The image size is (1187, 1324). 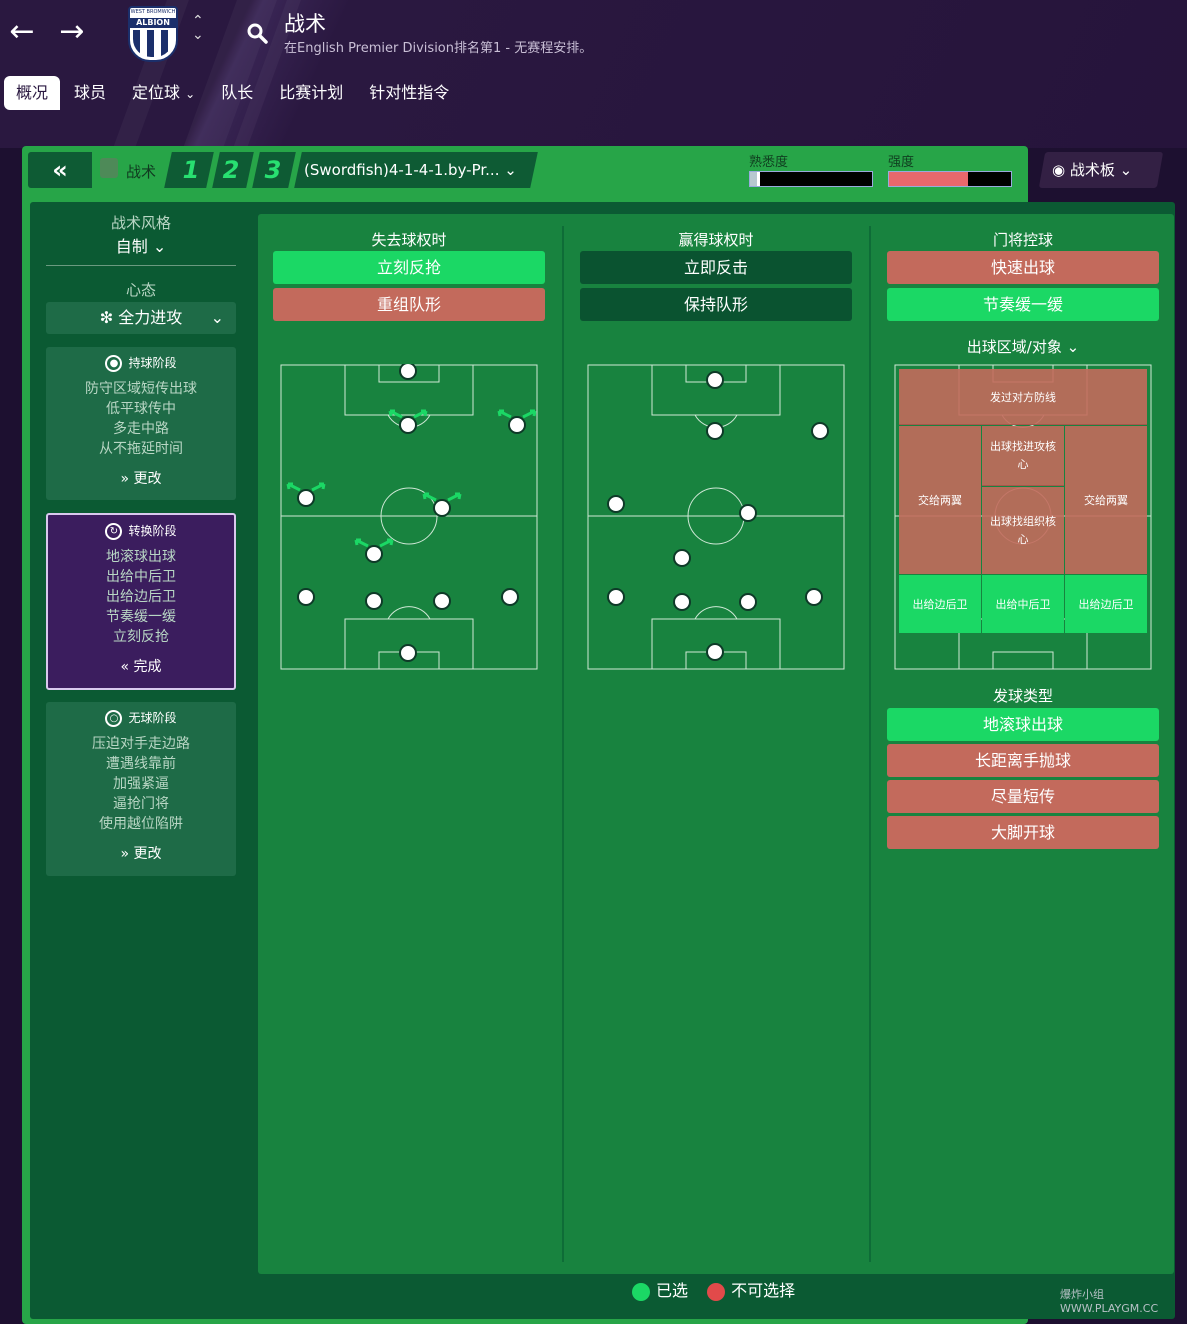 What do you see at coordinates (1106, 604) in the screenshot?
I see `zone-right-fullback: 出给边后卫` at bounding box center [1106, 604].